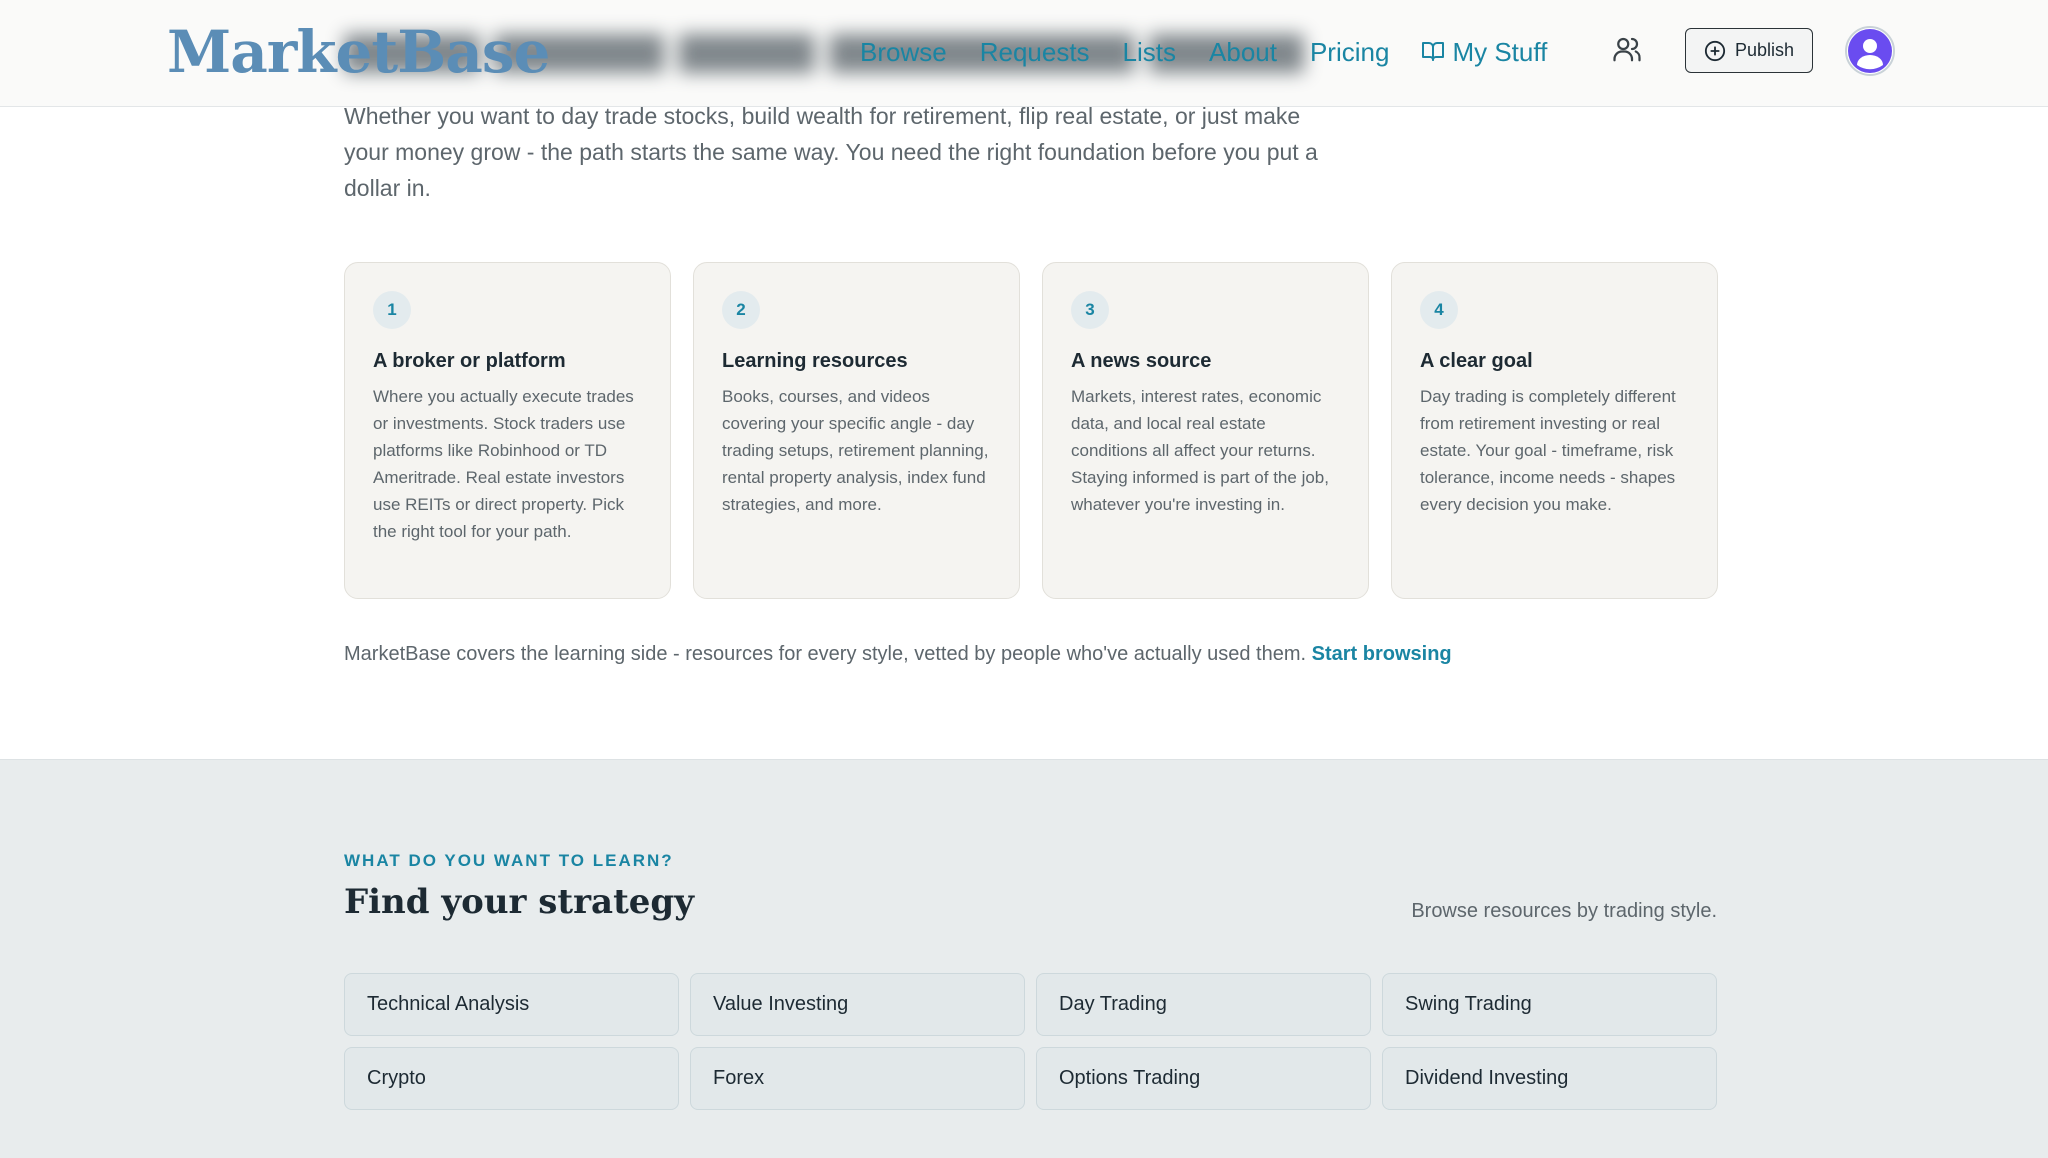 This screenshot has width=2048, height=1158. What do you see at coordinates (1764, 50) in the screenshot?
I see `publish-label: Publish` at bounding box center [1764, 50].